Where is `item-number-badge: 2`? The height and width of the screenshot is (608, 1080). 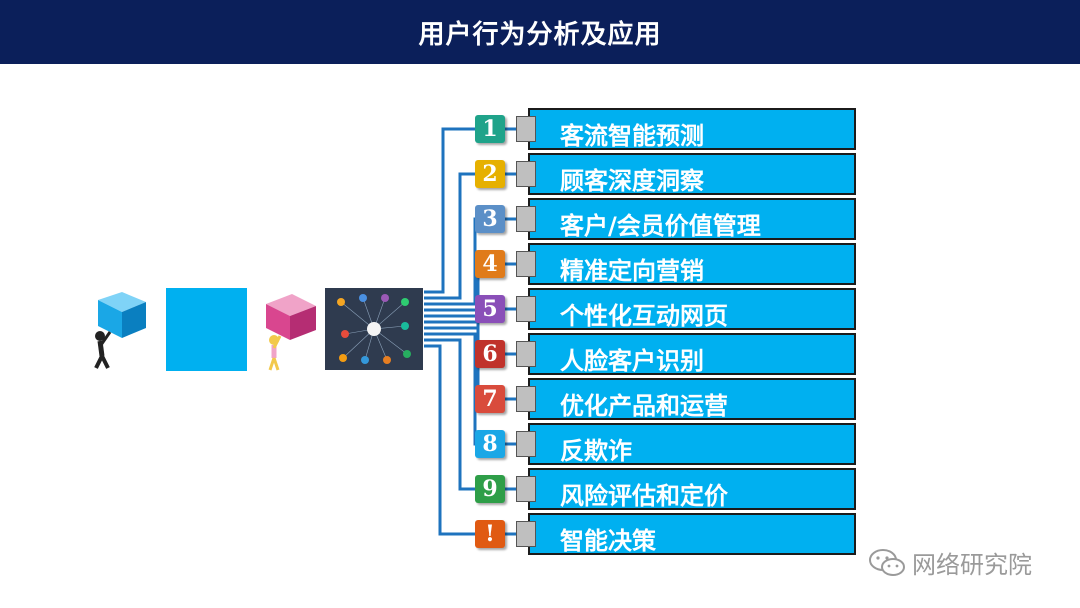 item-number-badge: 2 is located at coordinates (490, 174).